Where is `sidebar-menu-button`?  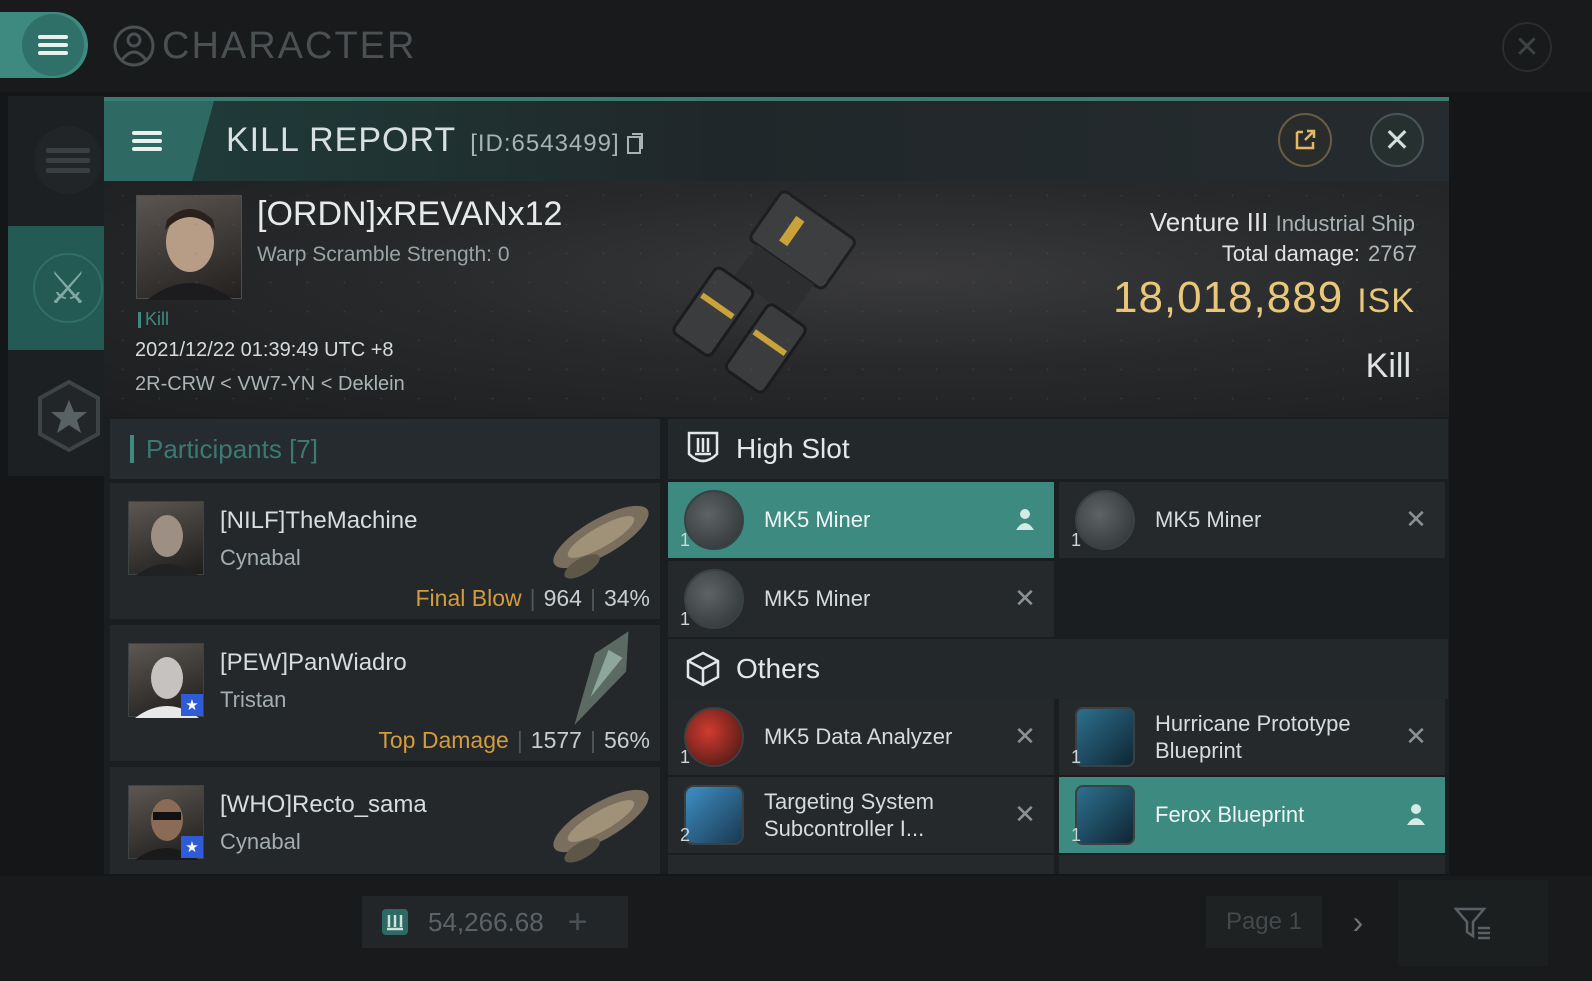 sidebar-menu-button is located at coordinates (68, 160).